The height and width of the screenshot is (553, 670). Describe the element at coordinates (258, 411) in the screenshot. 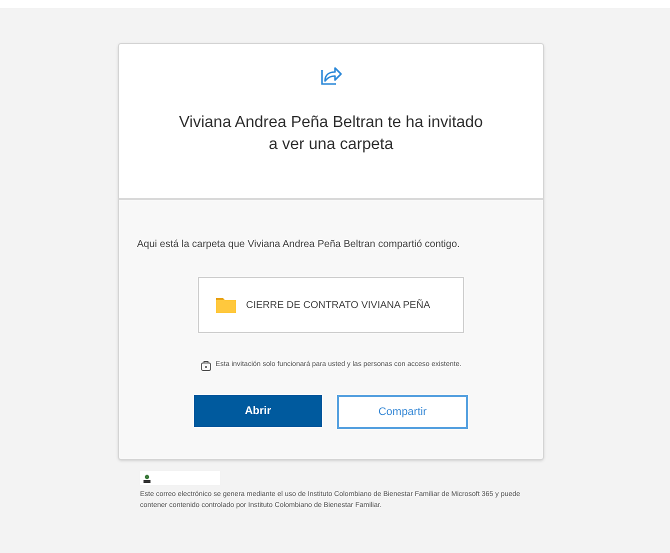

I see `open-button: Abrir` at that location.